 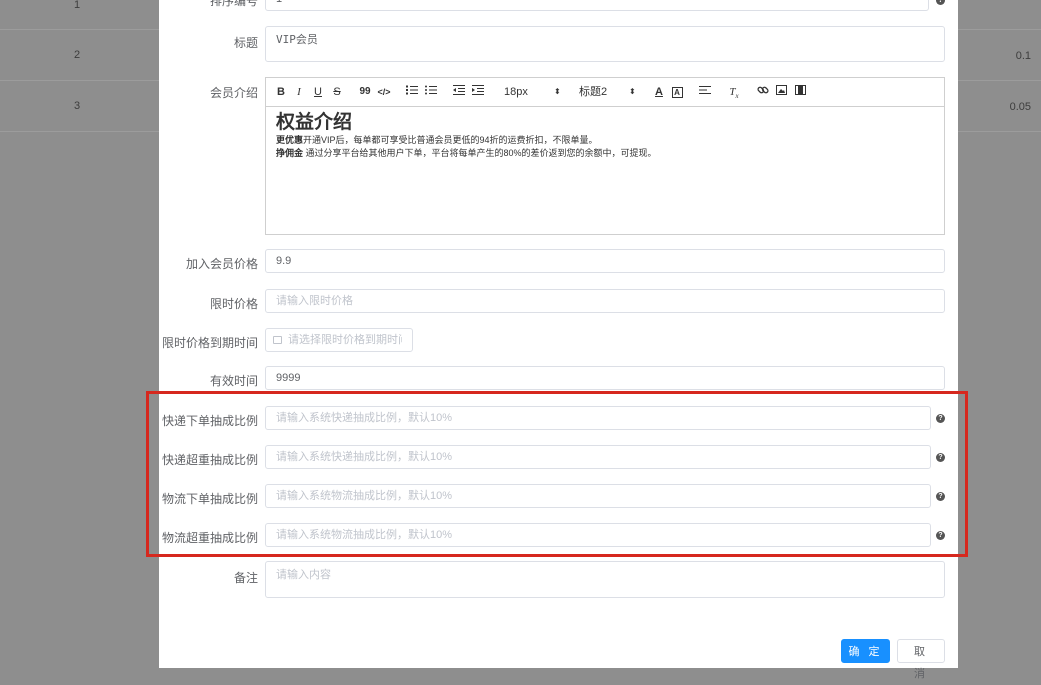 I want to click on row-index: 1, so click(x=77, y=5).